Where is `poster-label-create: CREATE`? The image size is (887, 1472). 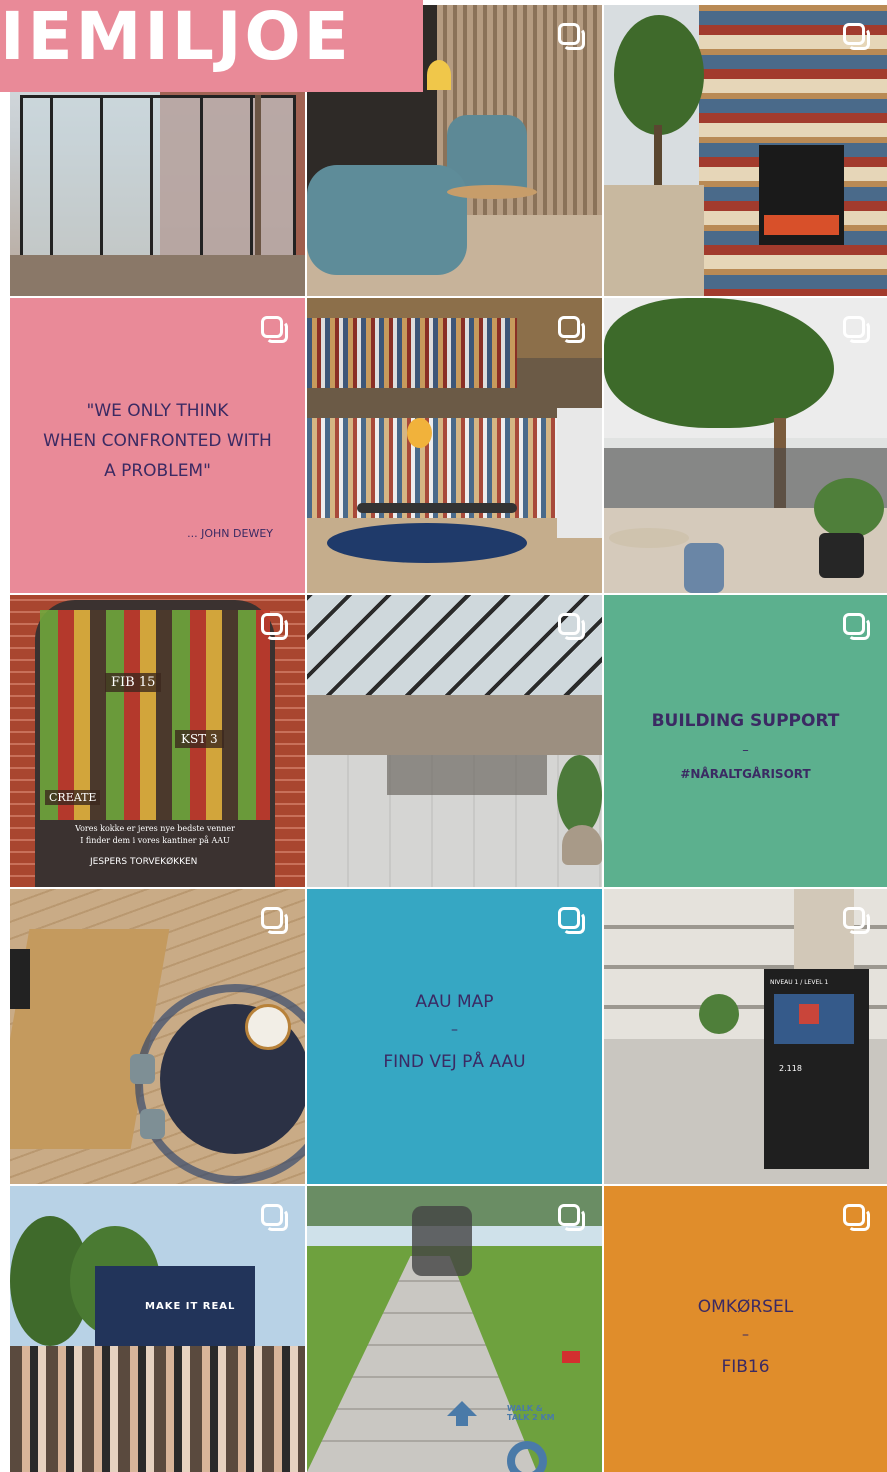 poster-label-create: CREATE is located at coordinates (73, 797).